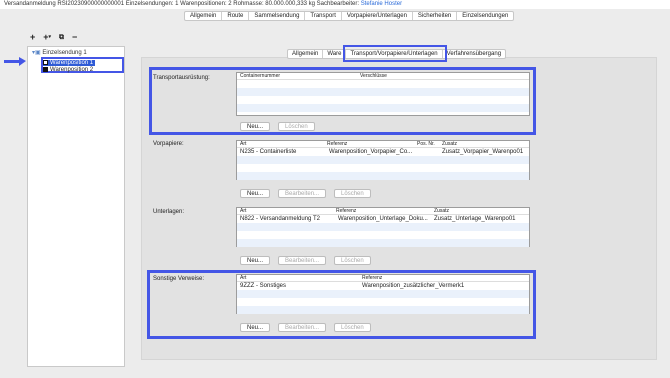  What do you see at coordinates (383, 144) in the screenshot?
I see `table-header: Art Referenz Pos. Nr. Zusatz` at bounding box center [383, 144].